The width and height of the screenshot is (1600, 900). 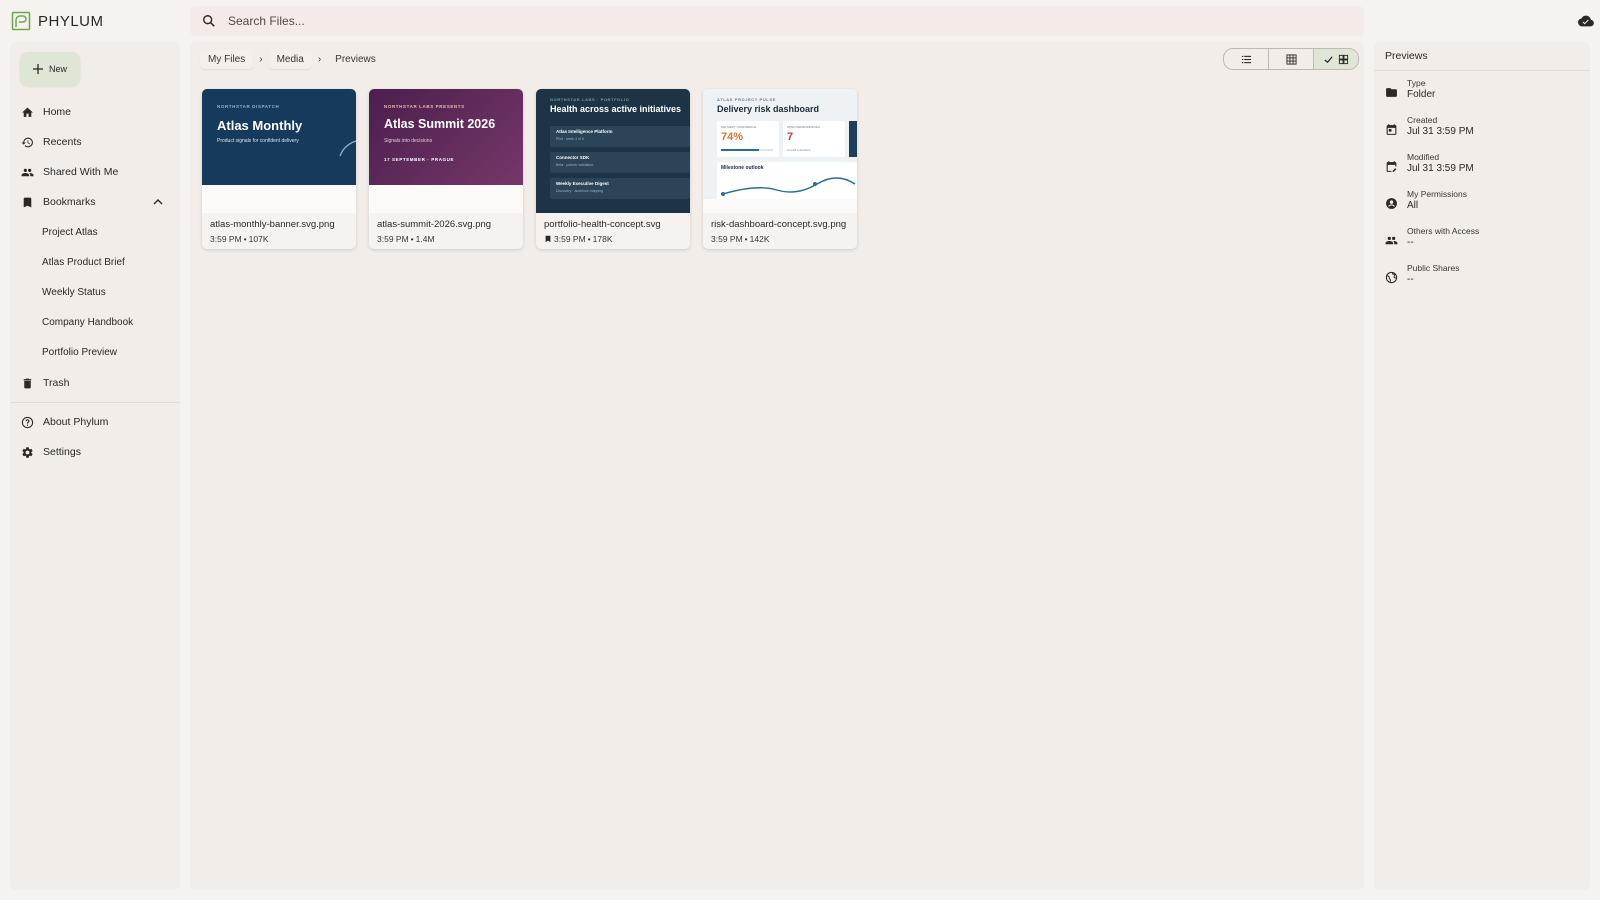 What do you see at coordinates (71, 21) in the screenshot?
I see `app-name: PHYLUM` at bounding box center [71, 21].